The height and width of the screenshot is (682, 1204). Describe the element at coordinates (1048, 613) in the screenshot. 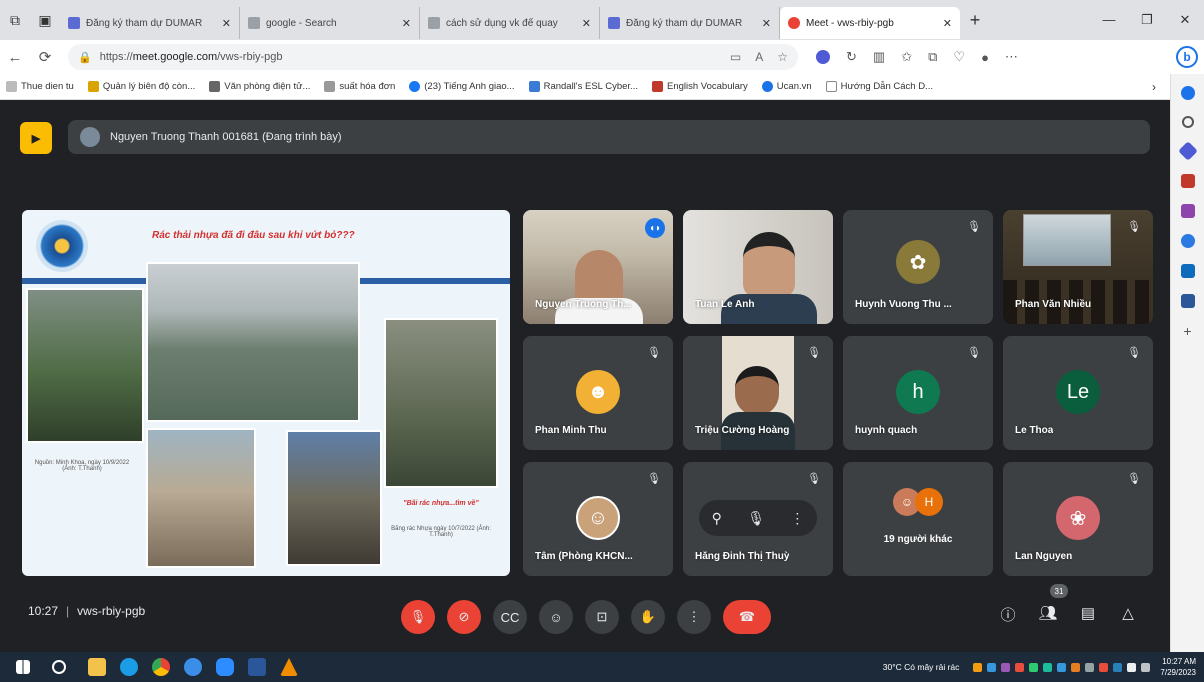

I see `people-icon: 👥︎` at that location.